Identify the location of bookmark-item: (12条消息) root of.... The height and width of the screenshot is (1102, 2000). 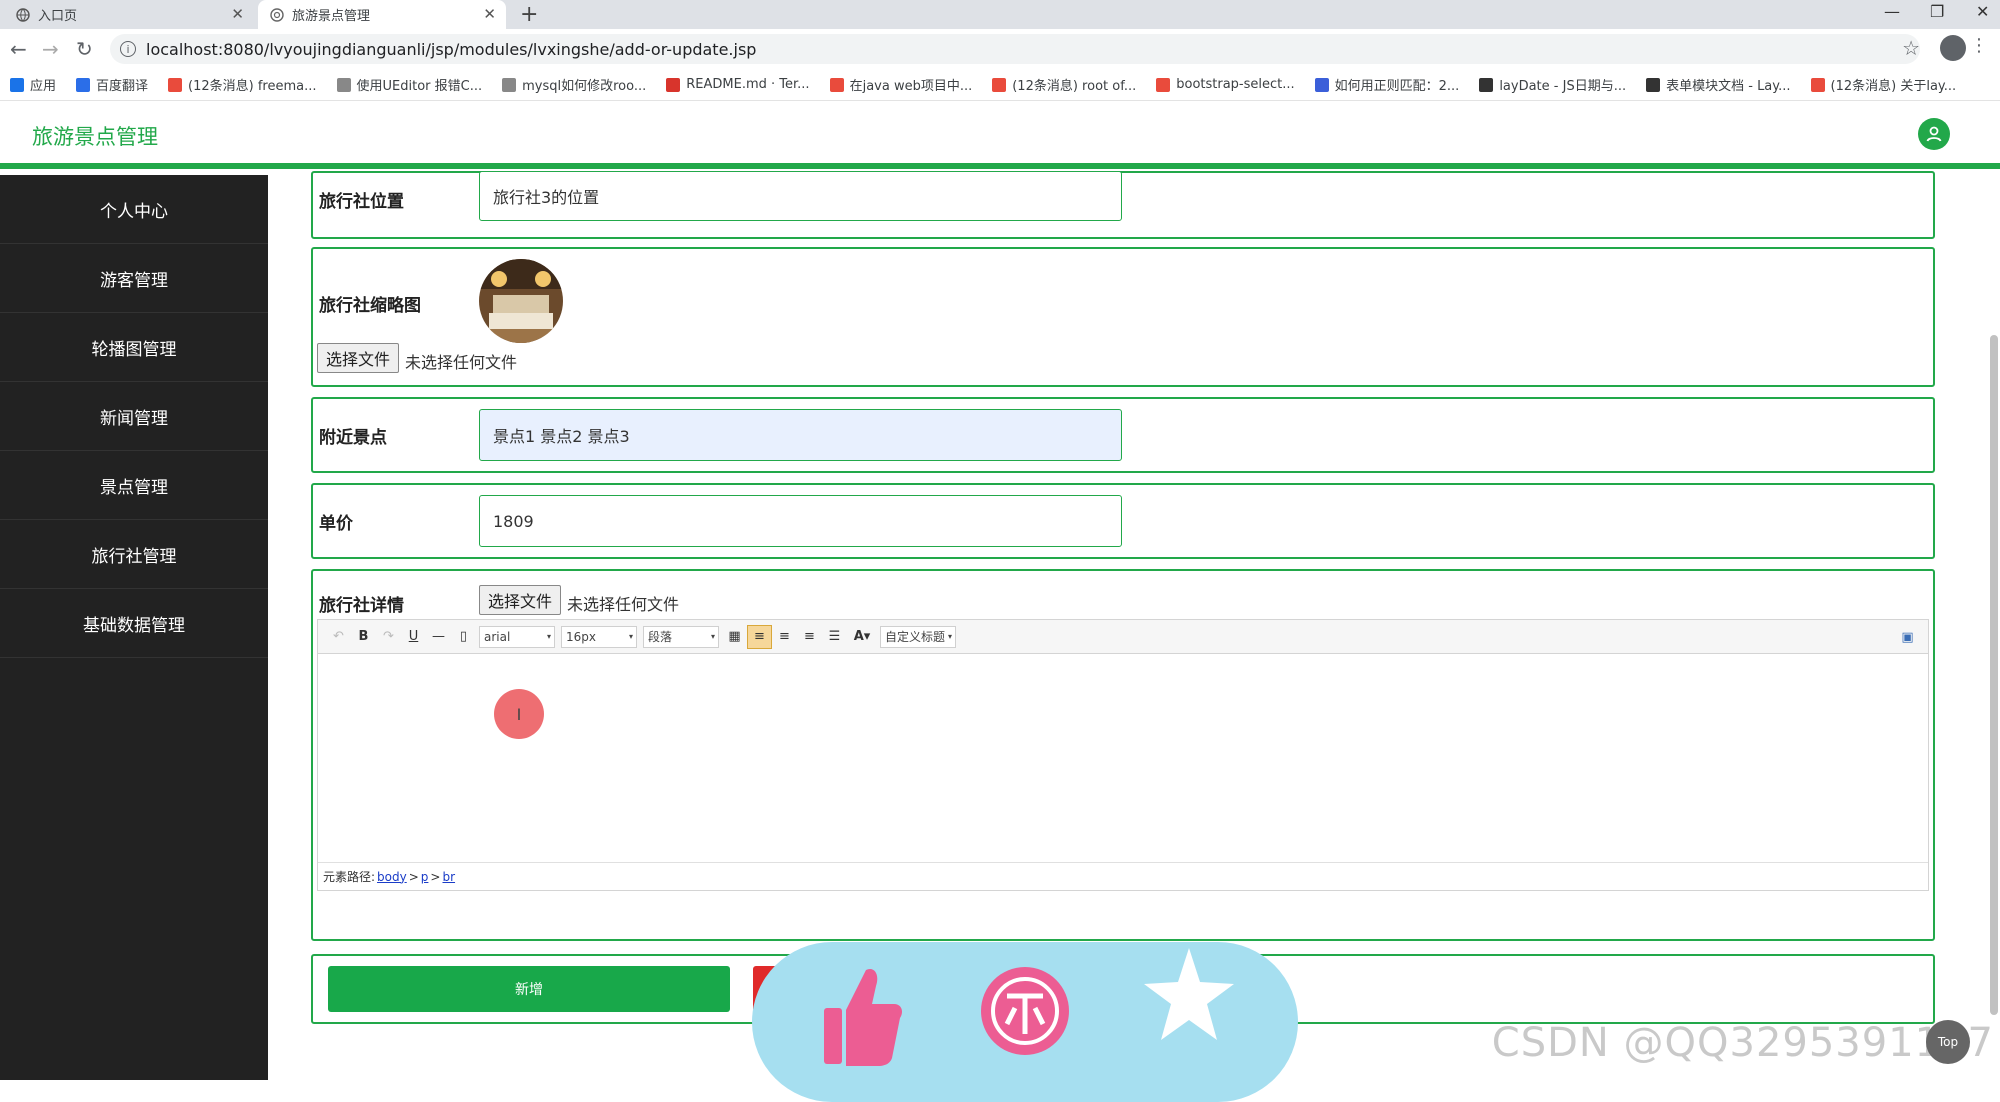
(1064, 84).